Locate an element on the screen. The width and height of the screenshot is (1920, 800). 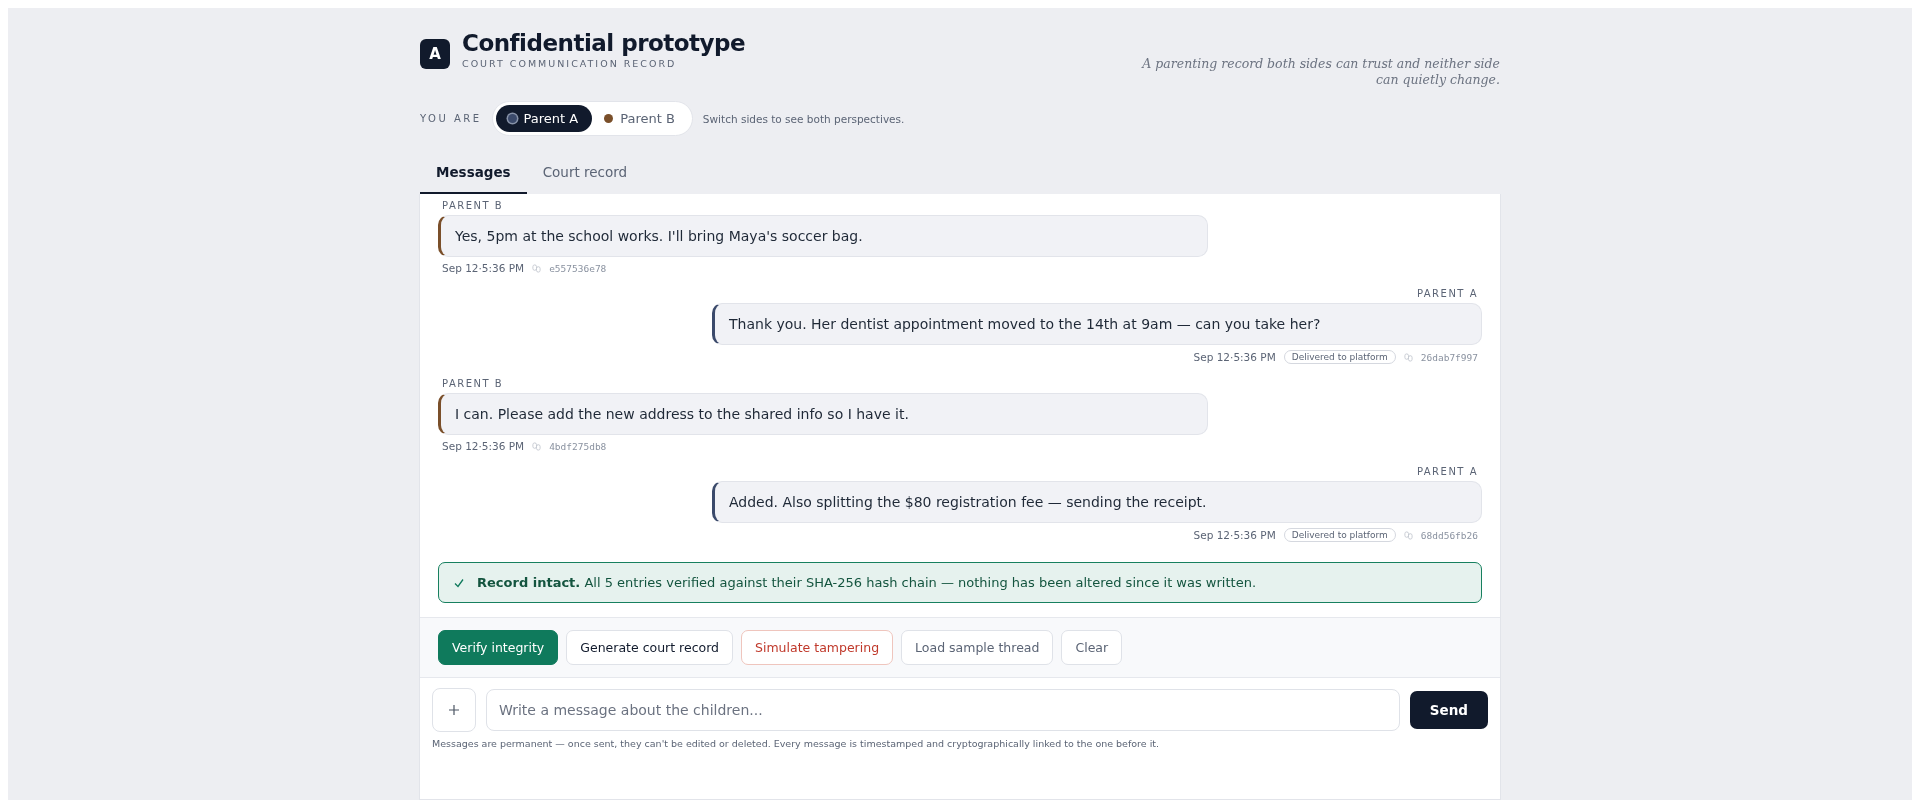
attach-button is located at coordinates (454, 710).